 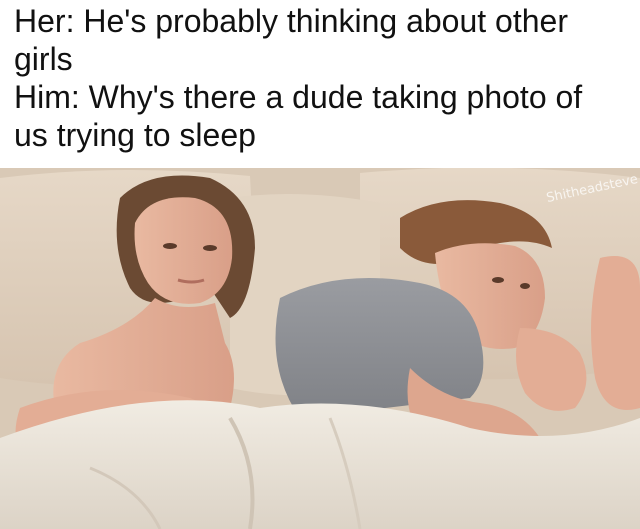 What do you see at coordinates (135, 135) in the screenshot?
I see `caption-line-4: us trying to sleep` at bounding box center [135, 135].